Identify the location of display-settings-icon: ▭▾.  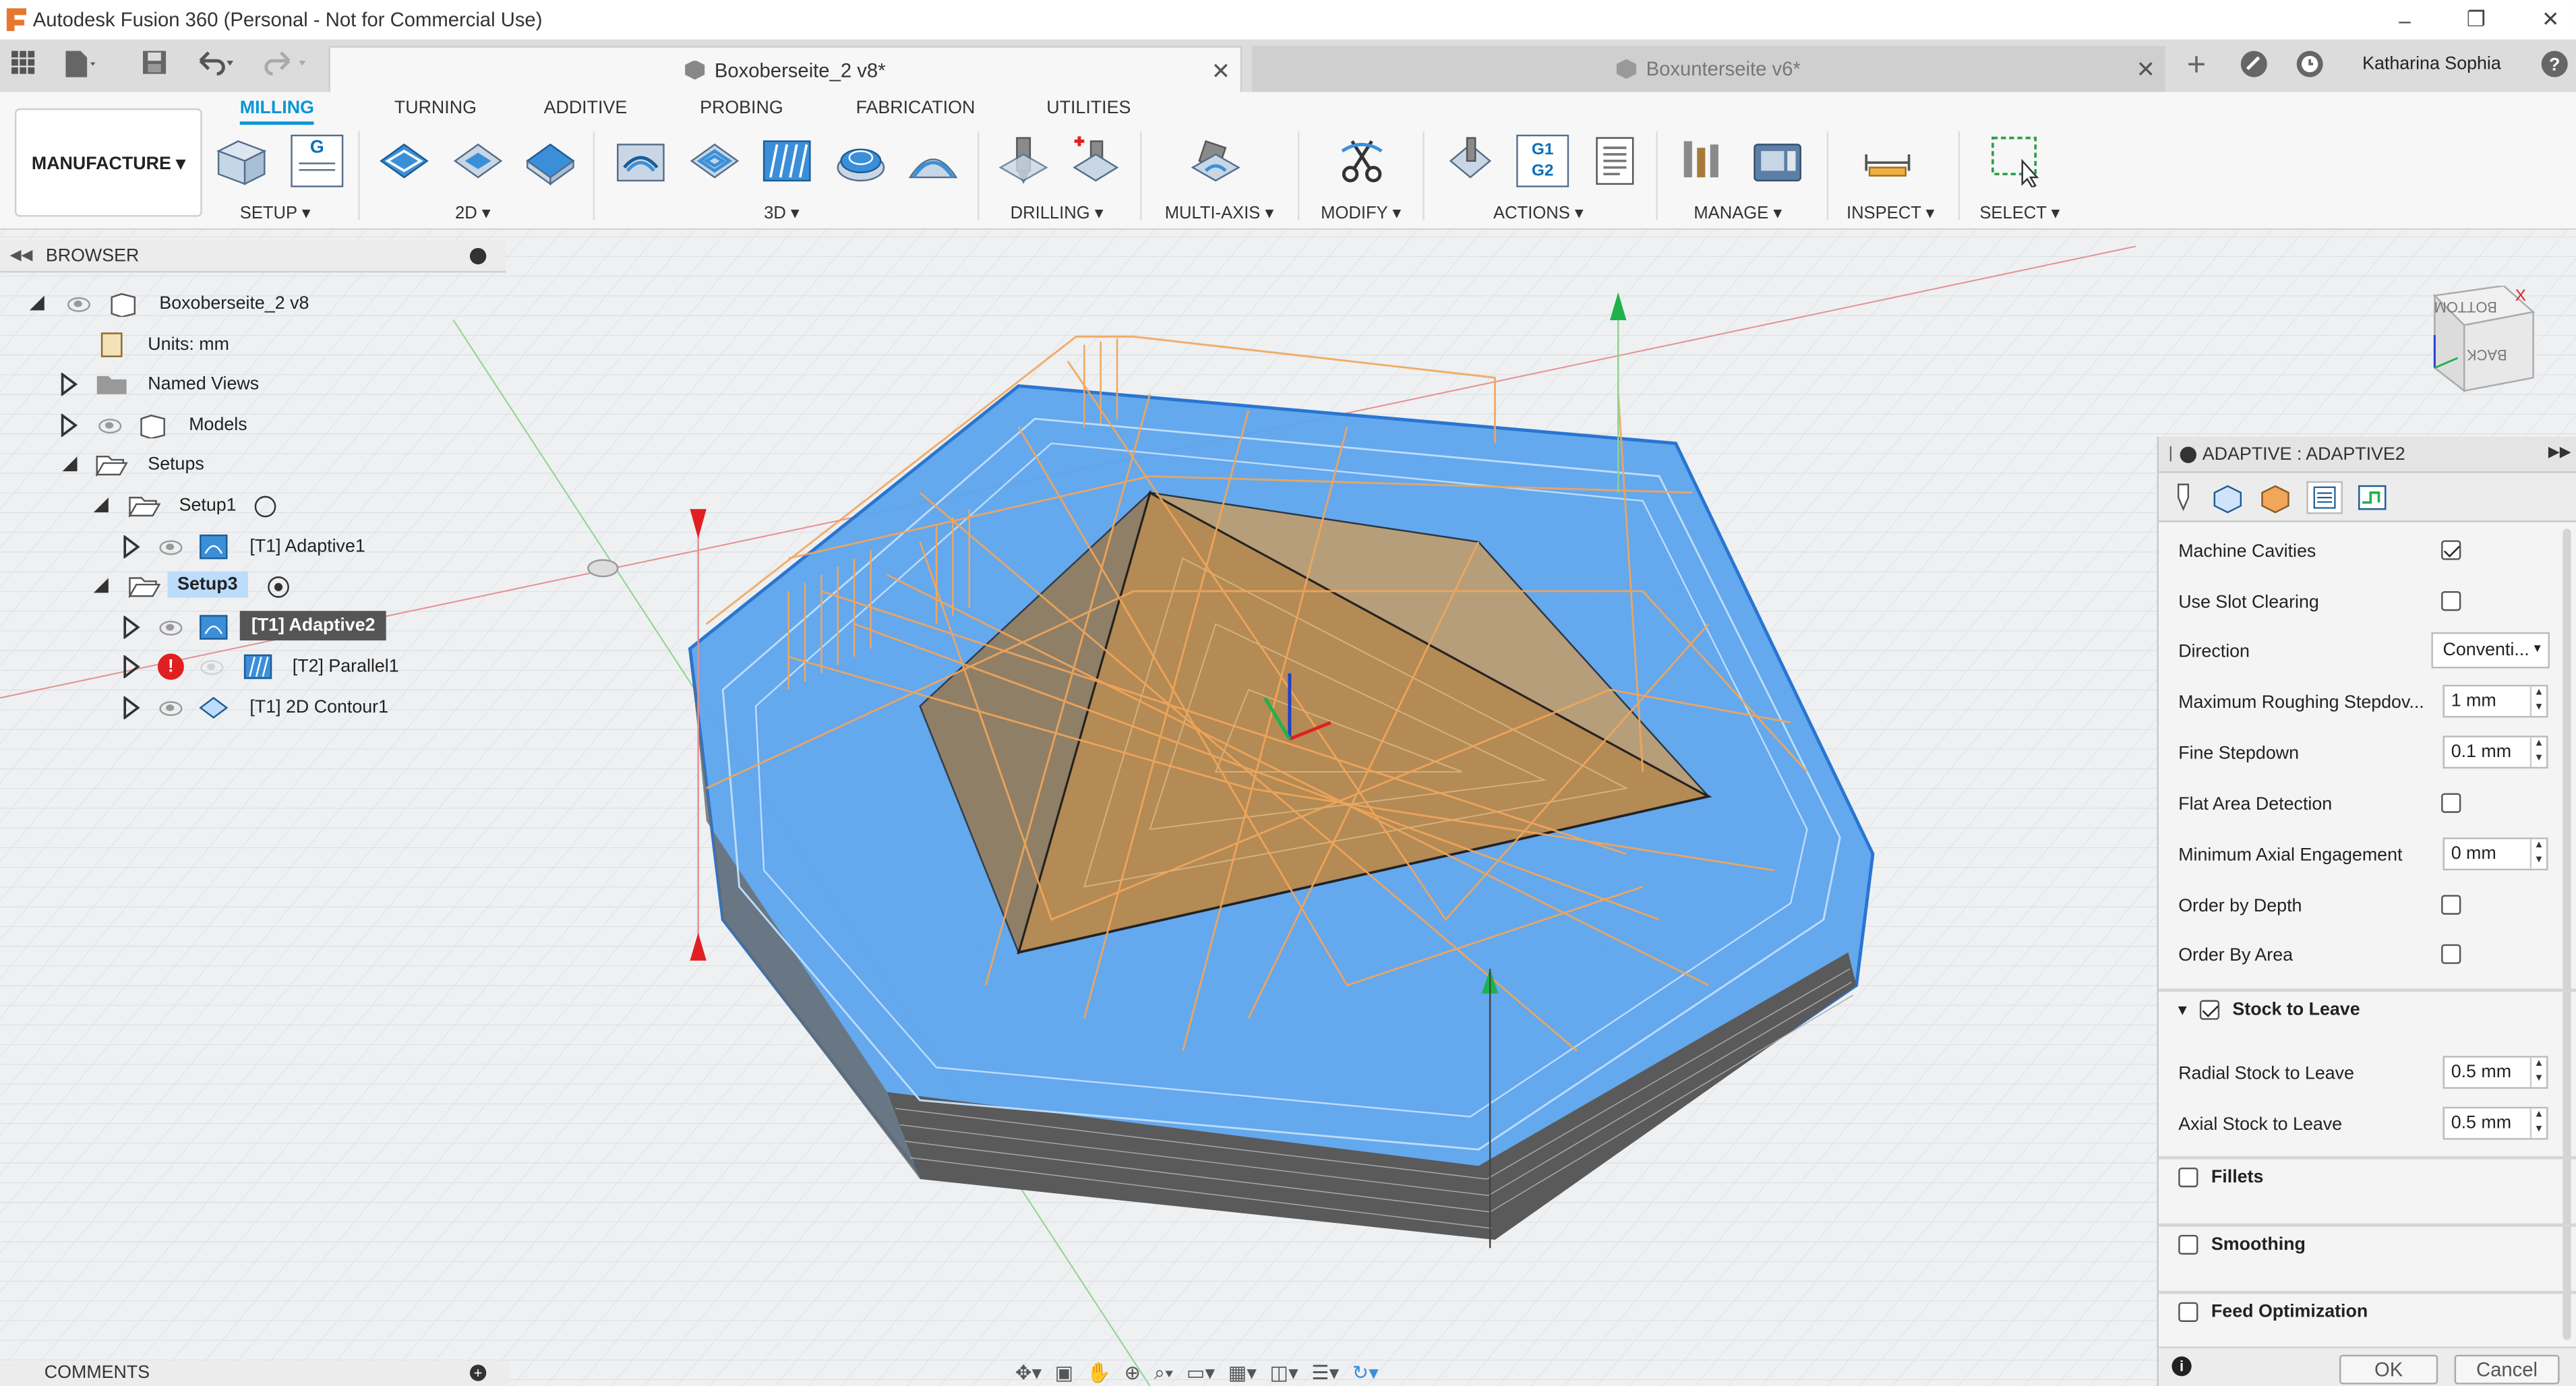
(1201, 1373).